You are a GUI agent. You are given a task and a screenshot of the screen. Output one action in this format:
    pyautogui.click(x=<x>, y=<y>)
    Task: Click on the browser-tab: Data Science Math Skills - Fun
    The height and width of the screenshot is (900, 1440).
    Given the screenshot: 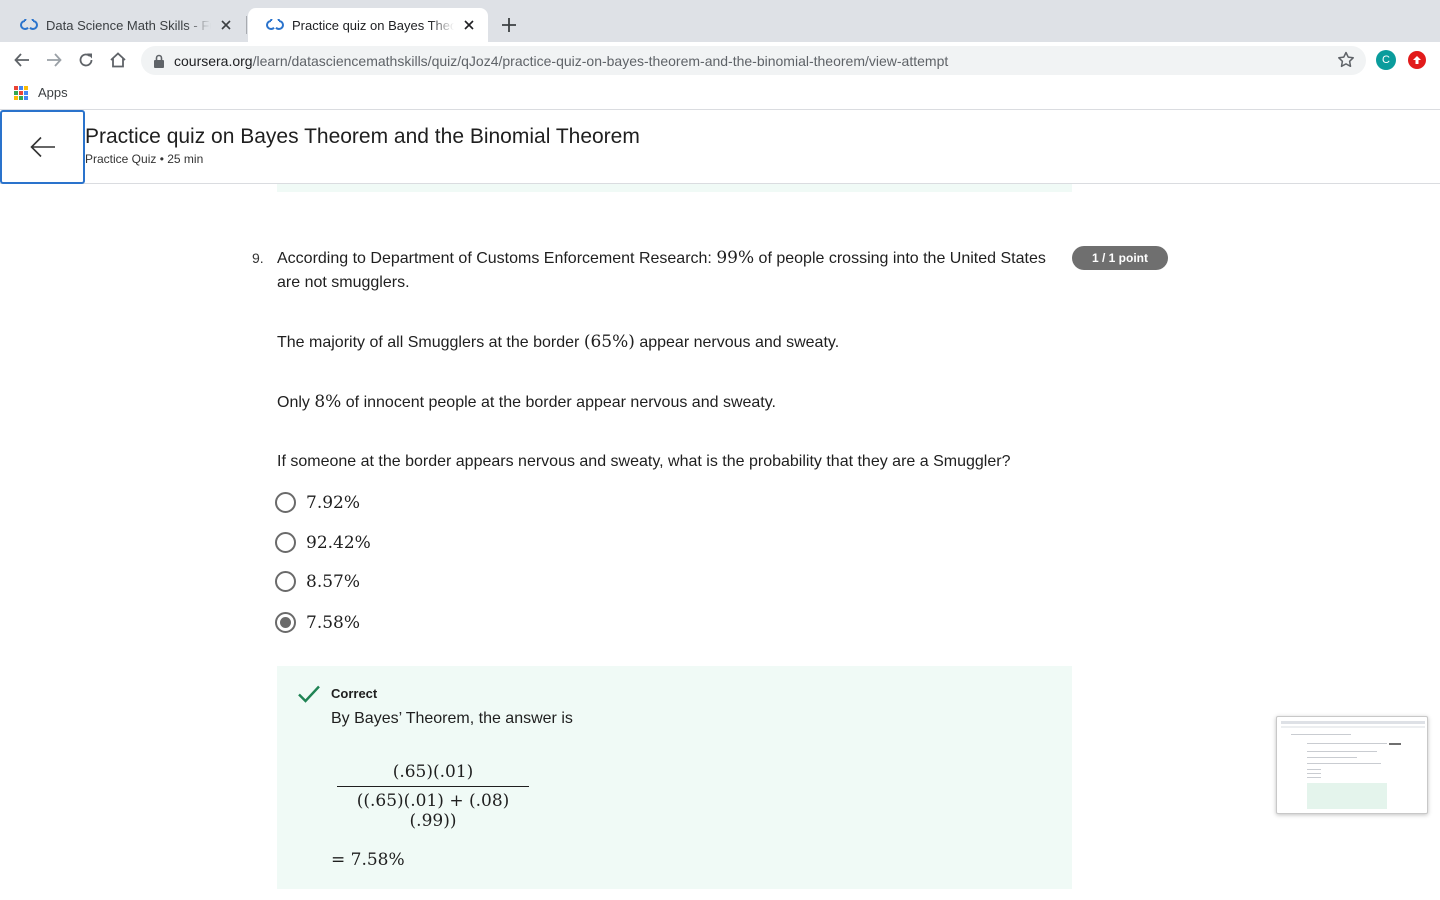 What is the action you would take?
    pyautogui.click(x=123, y=25)
    